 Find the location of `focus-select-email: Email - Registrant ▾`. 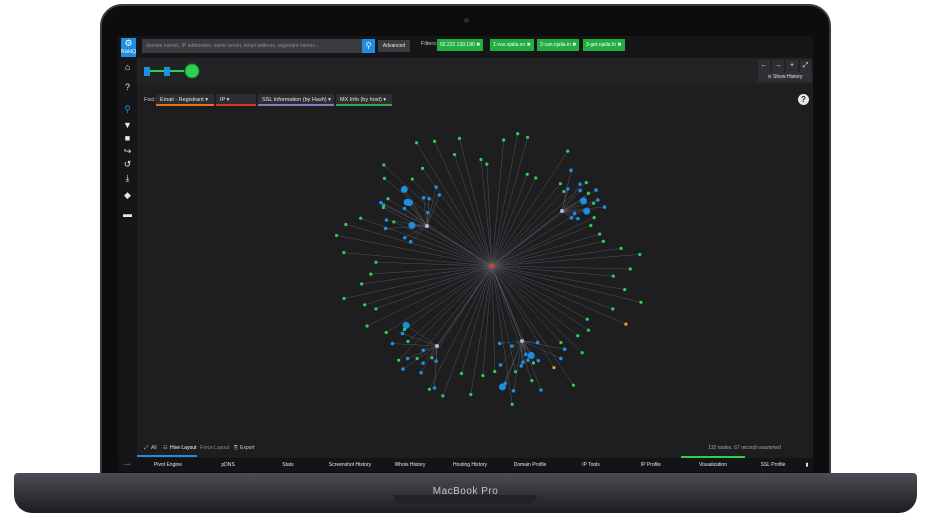

focus-select-email: Email - Registrant ▾ is located at coordinates (185, 100).